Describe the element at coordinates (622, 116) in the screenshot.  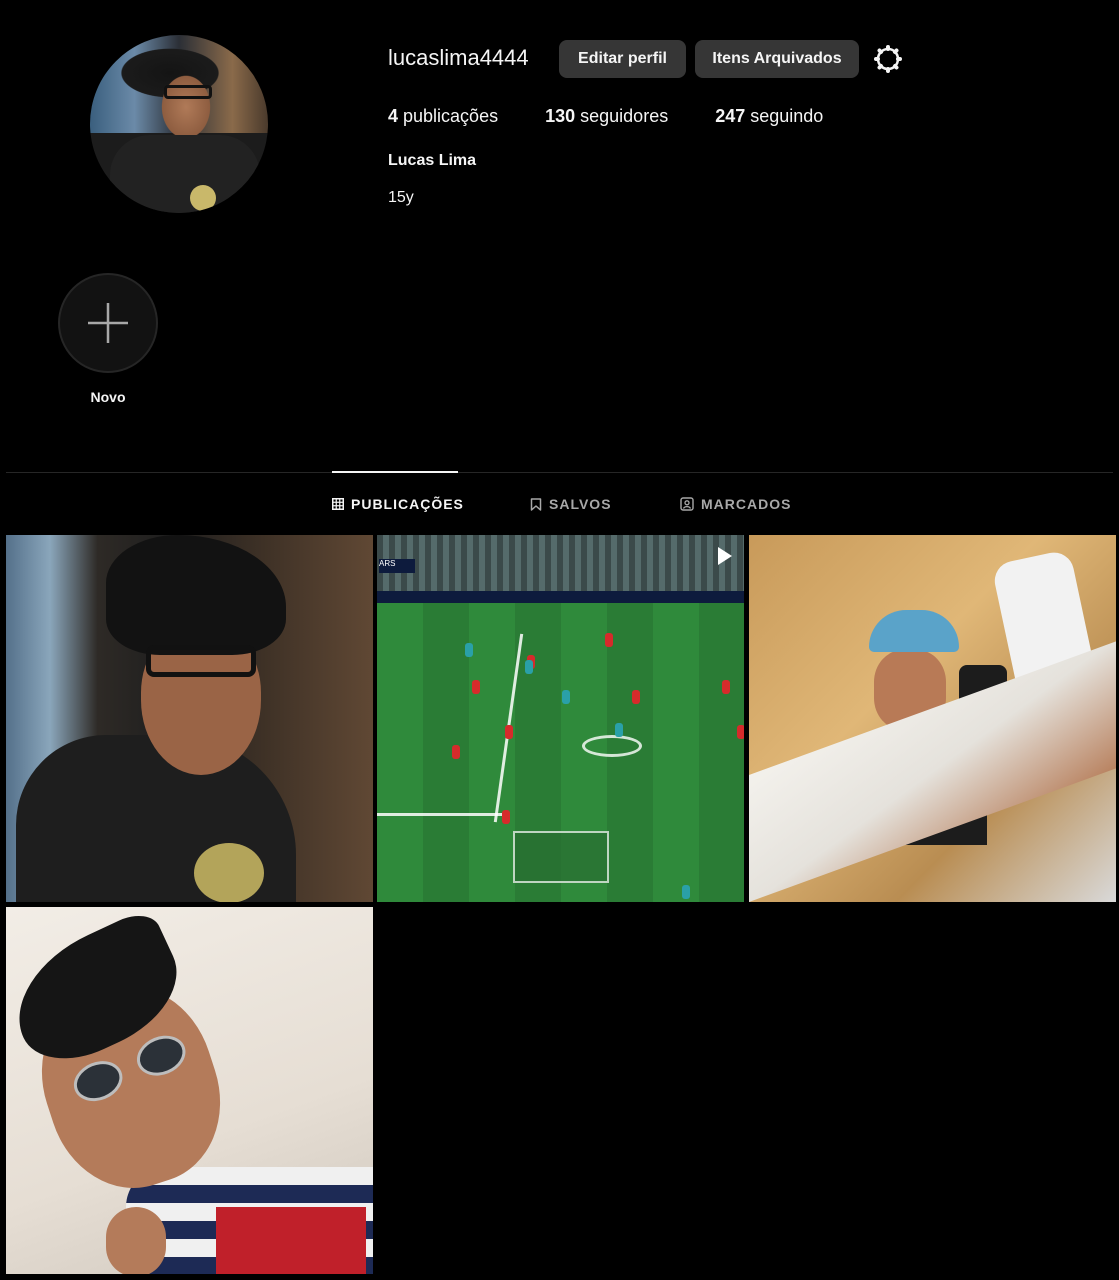
I see `followers-label: seguidores` at that location.